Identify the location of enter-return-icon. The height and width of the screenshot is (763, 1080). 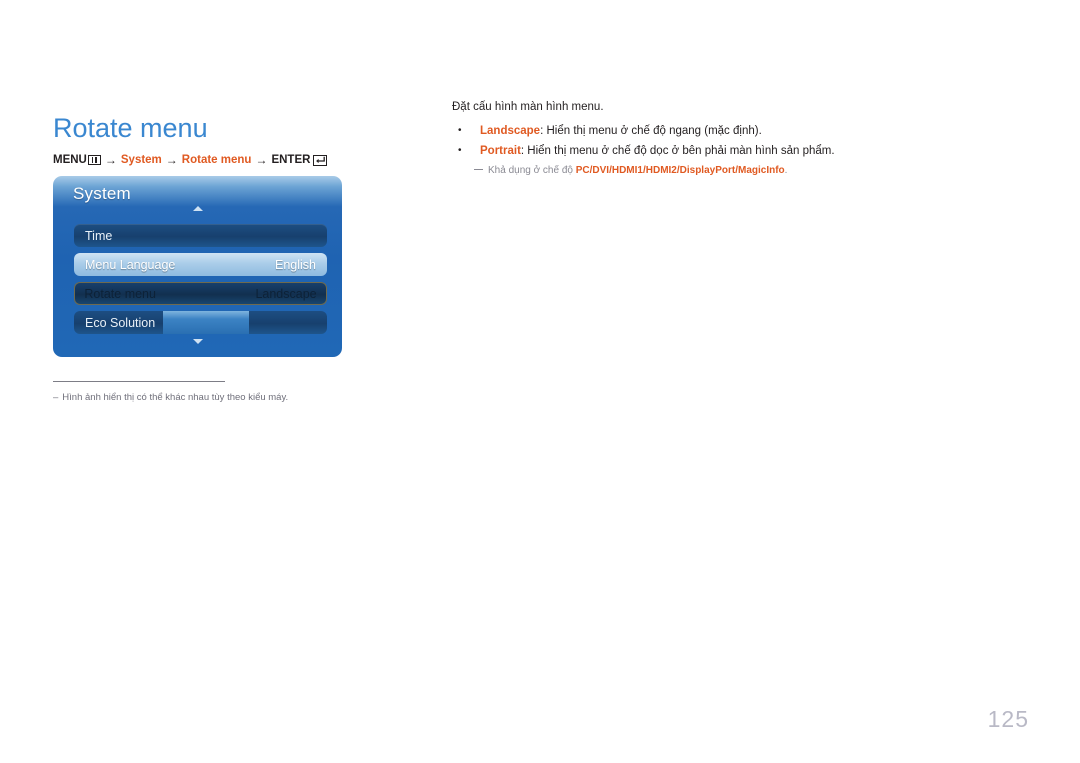
(320, 160).